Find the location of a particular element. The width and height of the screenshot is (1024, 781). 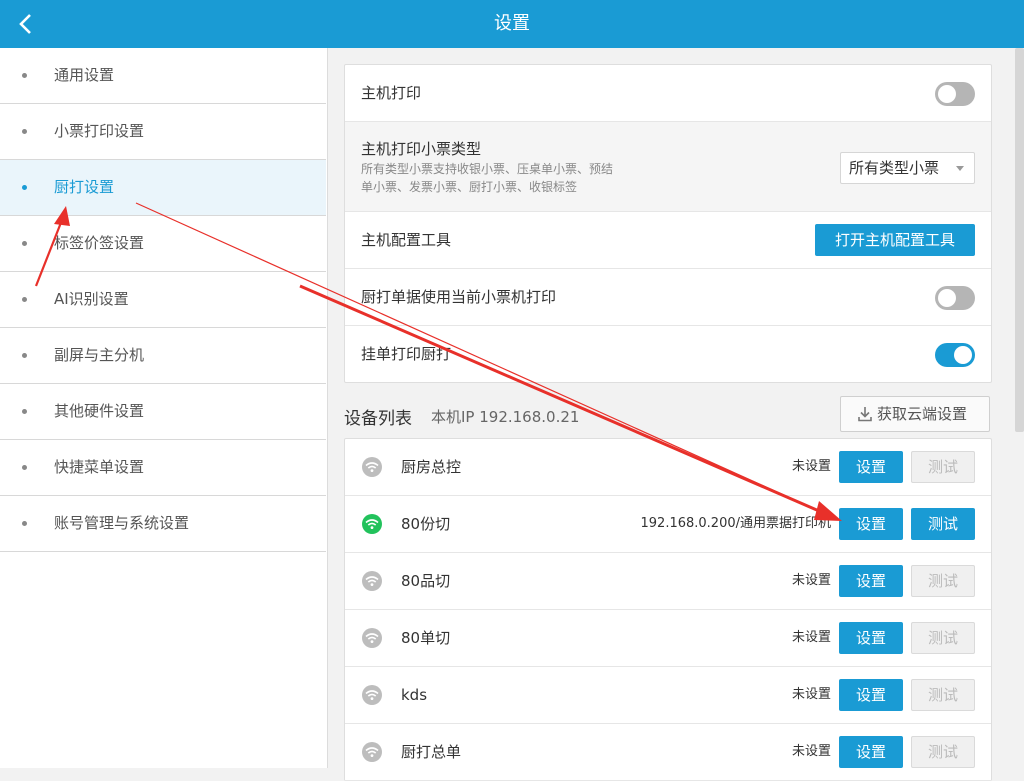

ticket-type-select-value: 所有类型小票 is located at coordinates (894, 168).